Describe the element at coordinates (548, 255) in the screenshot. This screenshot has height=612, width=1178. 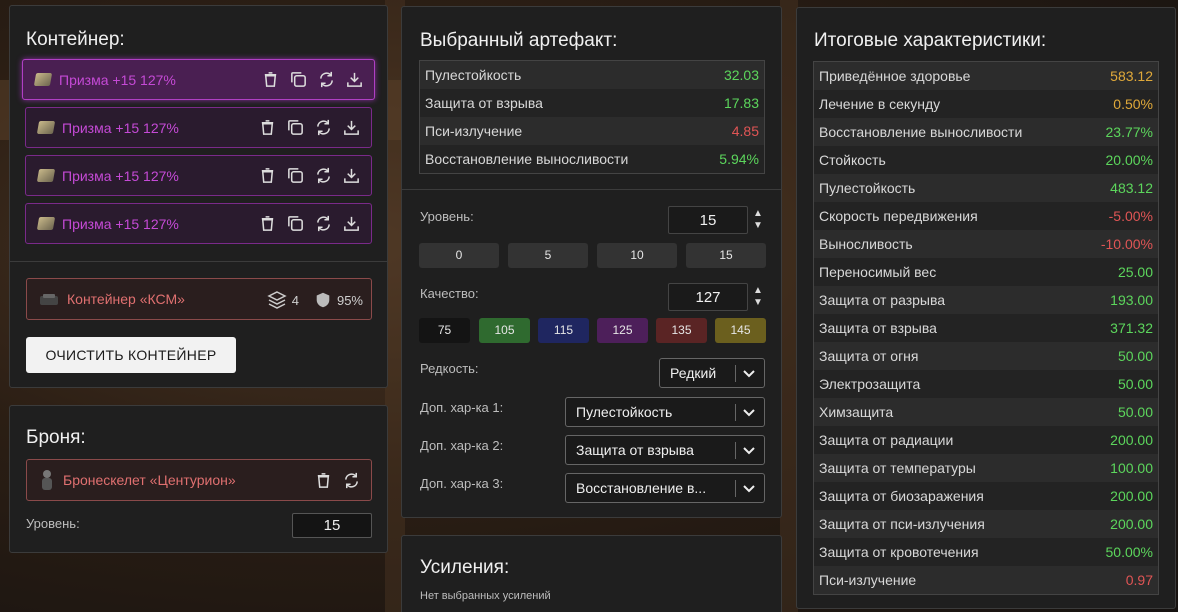
I see `level-preset-button: 5` at that location.